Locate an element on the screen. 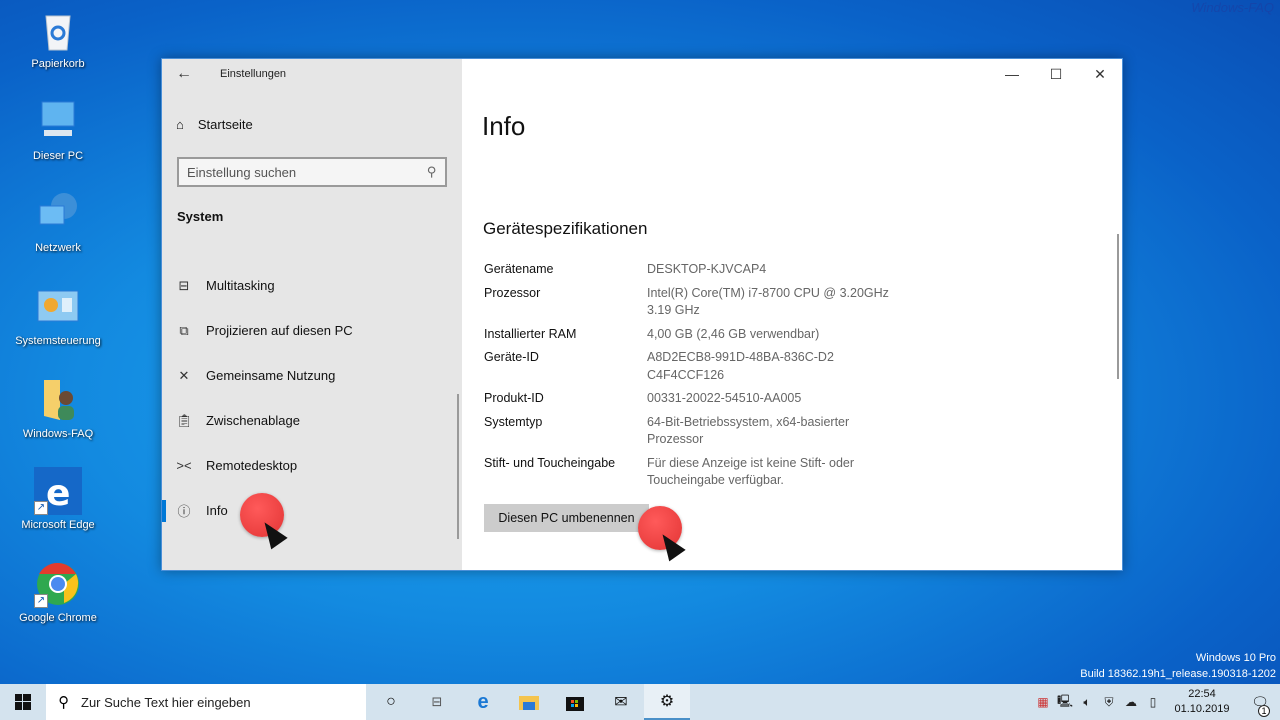 This screenshot has width=1280, height=720. desktop-icon-label: Papierkorb is located at coordinates (58, 64).